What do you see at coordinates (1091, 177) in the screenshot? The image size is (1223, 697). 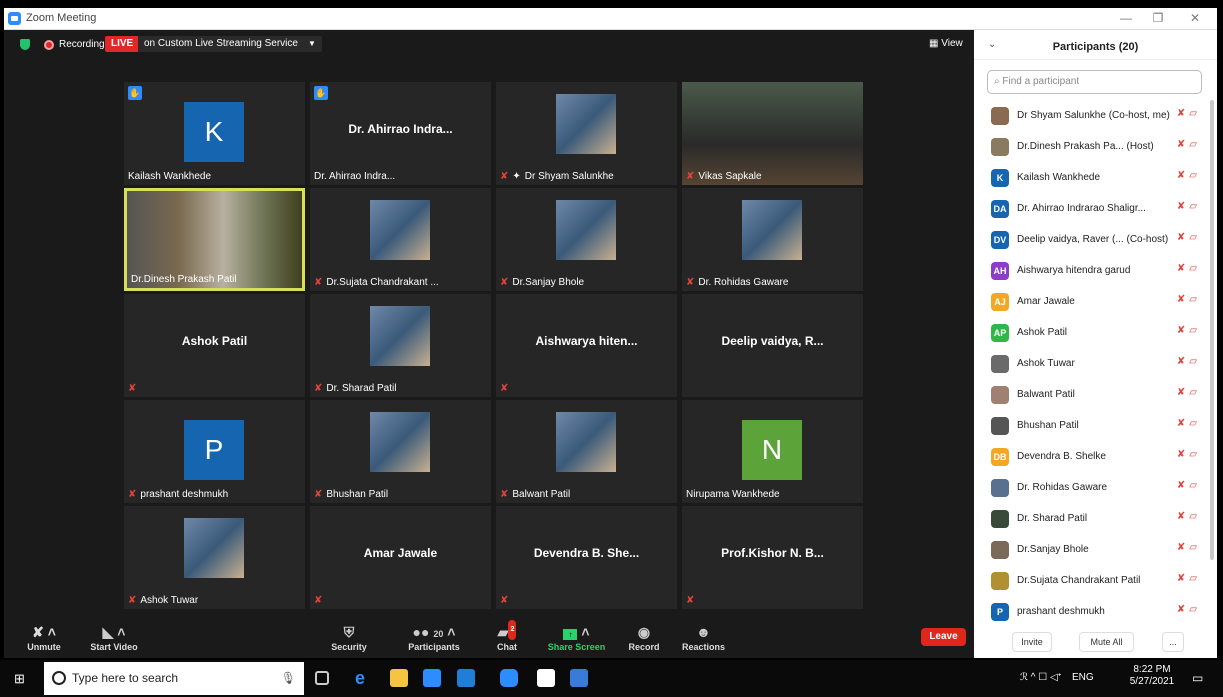 I see `participant-row: K Kailash Wankhede ✘▱` at bounding box center [1091, 177].